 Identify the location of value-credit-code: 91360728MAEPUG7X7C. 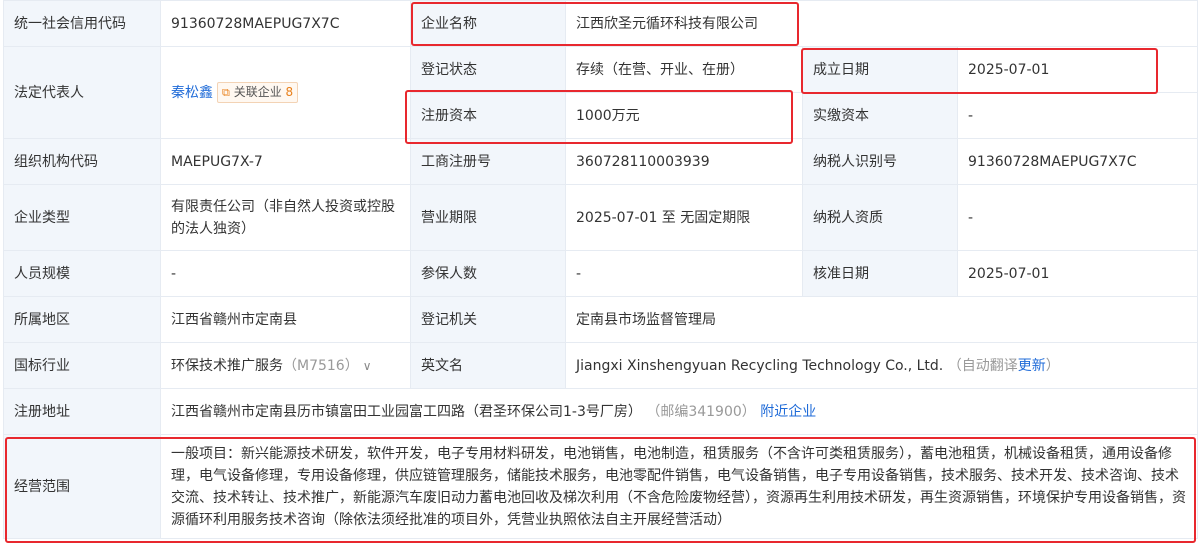
(285, 23).